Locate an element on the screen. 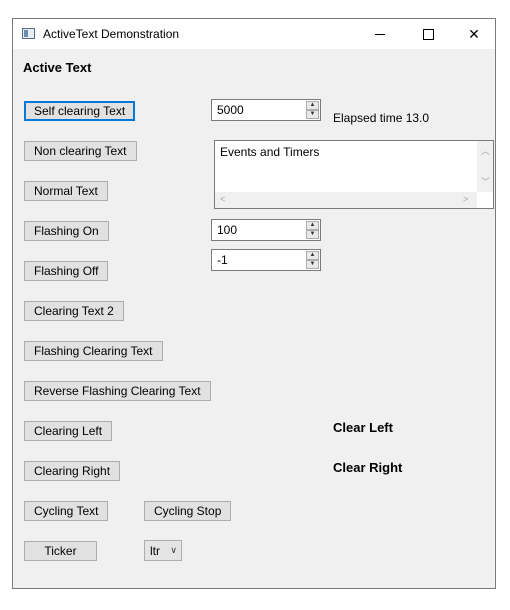 The height and width of the screenshot is (610, 510). clearing-left-button: Clearing Left is located at coordinates (68, 431).